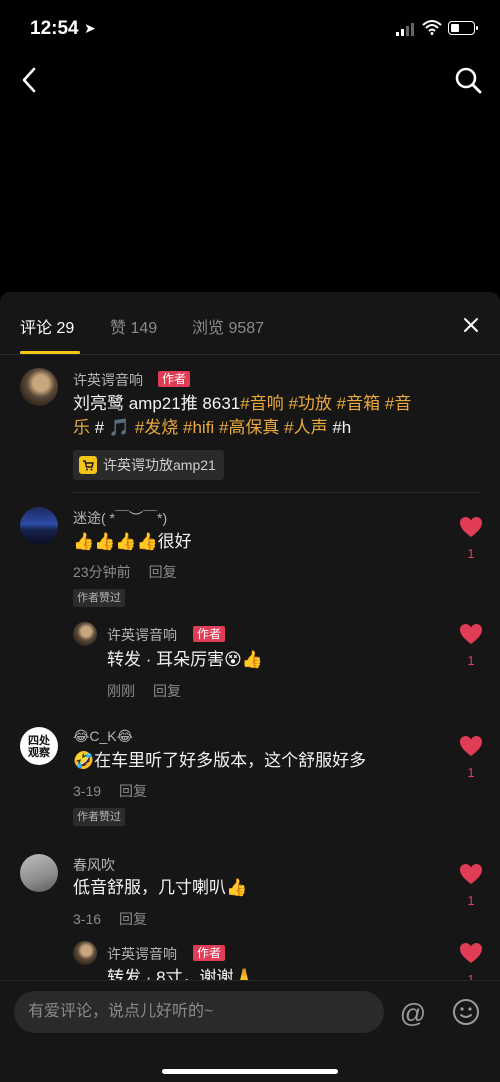 The width and height of the screenshot is (500, 1082). What do you see at coordinates (406, 29) in the screenshot?
I see `cellular-signal-icon` at bounding box center [406, 29].